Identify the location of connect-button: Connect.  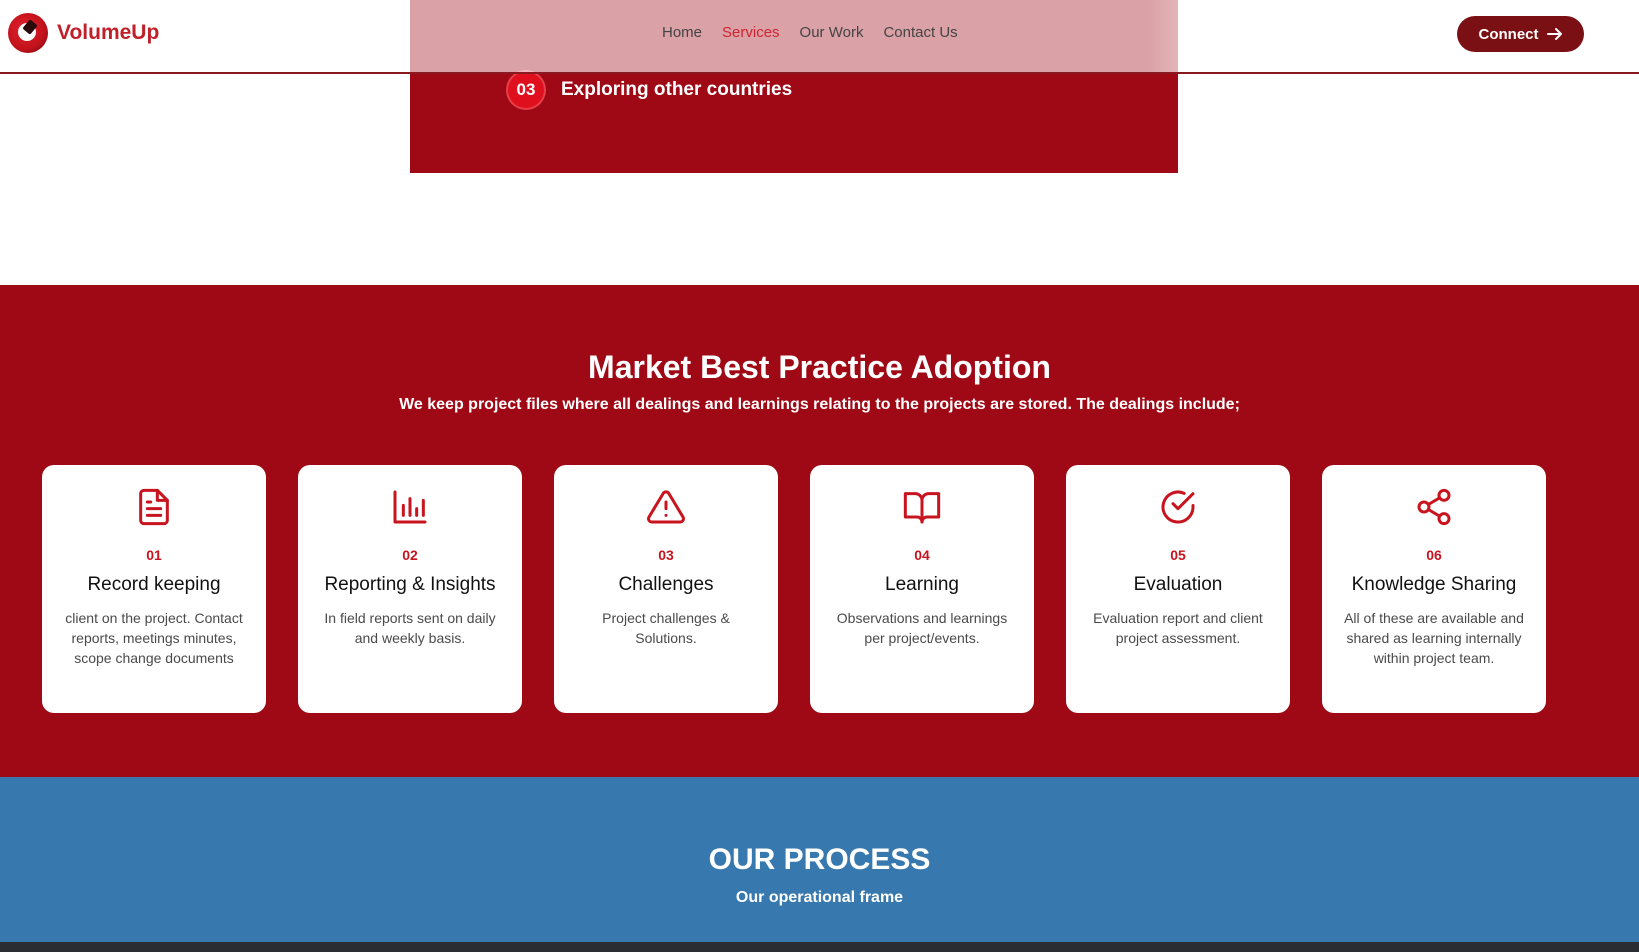
(1520, 34).